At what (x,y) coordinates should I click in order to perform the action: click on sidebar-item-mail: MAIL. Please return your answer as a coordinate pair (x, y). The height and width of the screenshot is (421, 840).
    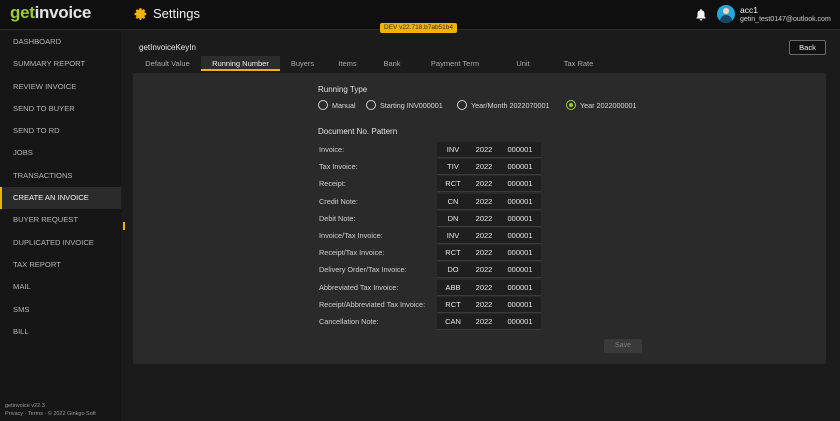
    Looking at the image, I should click on (60, 287).